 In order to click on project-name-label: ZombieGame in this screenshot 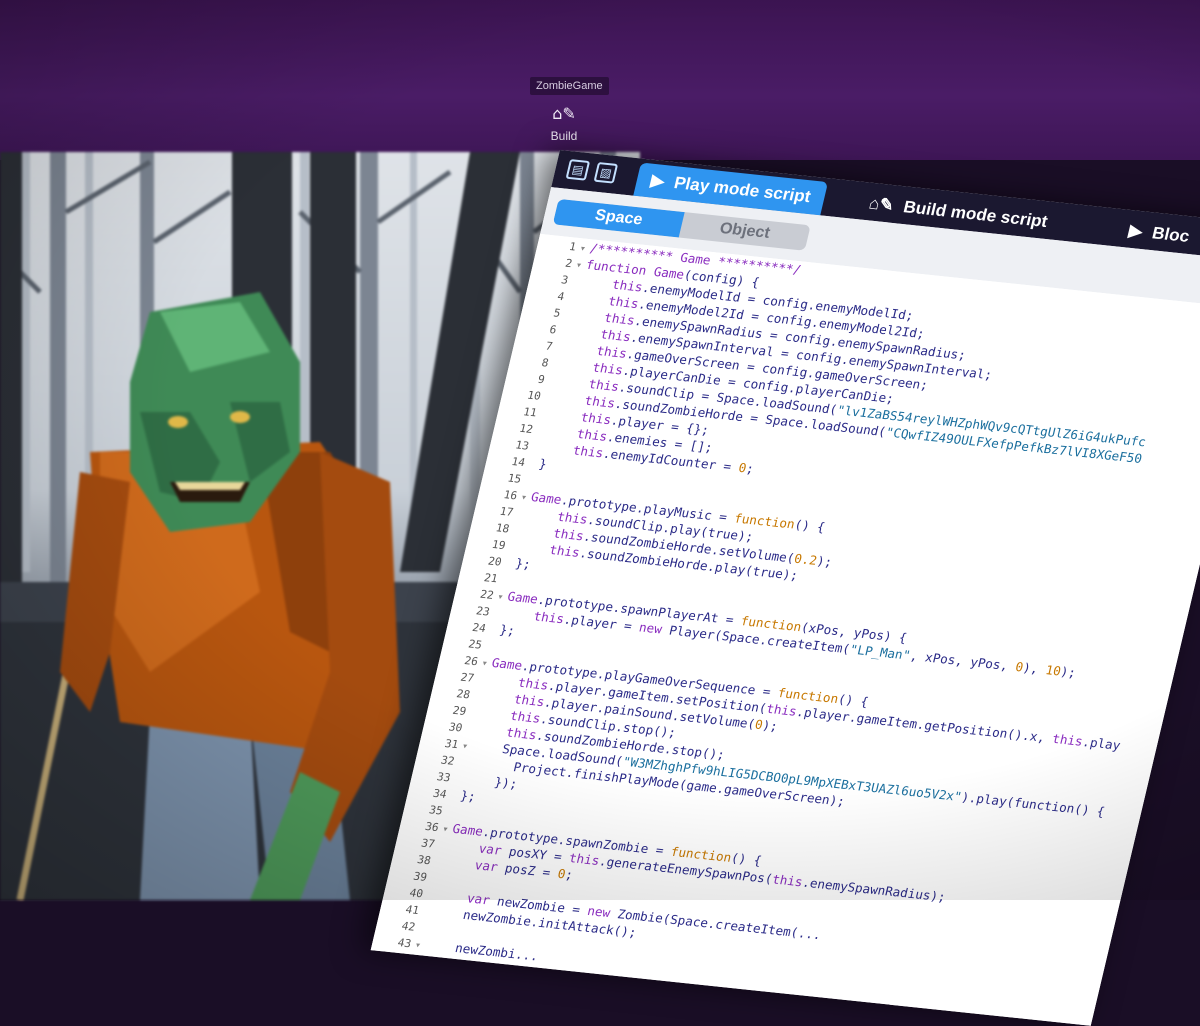, I will do `click(569, 86)`.